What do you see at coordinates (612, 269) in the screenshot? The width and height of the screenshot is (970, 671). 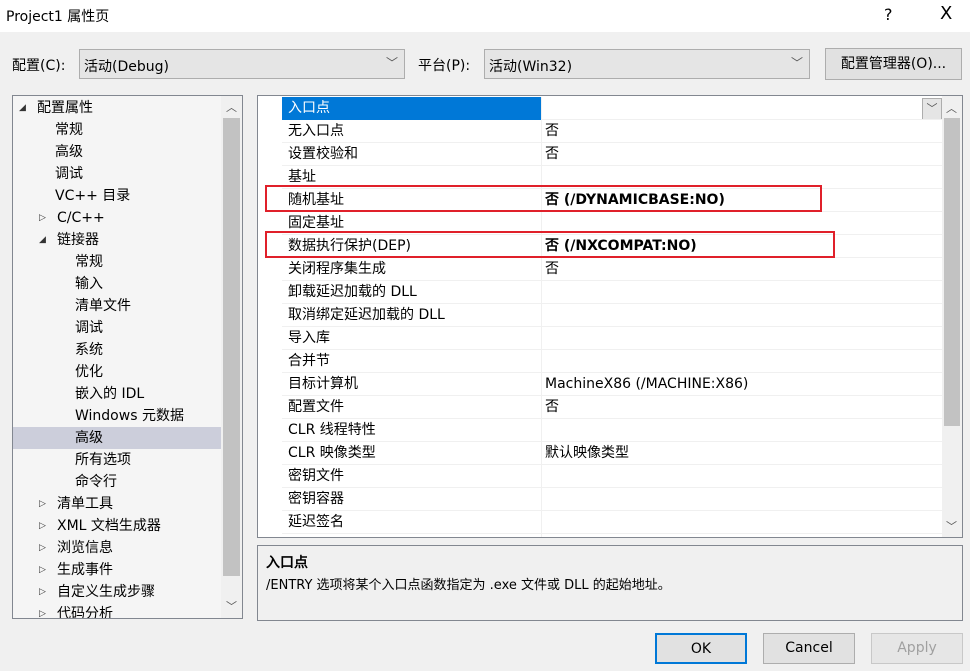 I see `property-row: 关闭程序集生成 否` at bounding box center [612, 269].